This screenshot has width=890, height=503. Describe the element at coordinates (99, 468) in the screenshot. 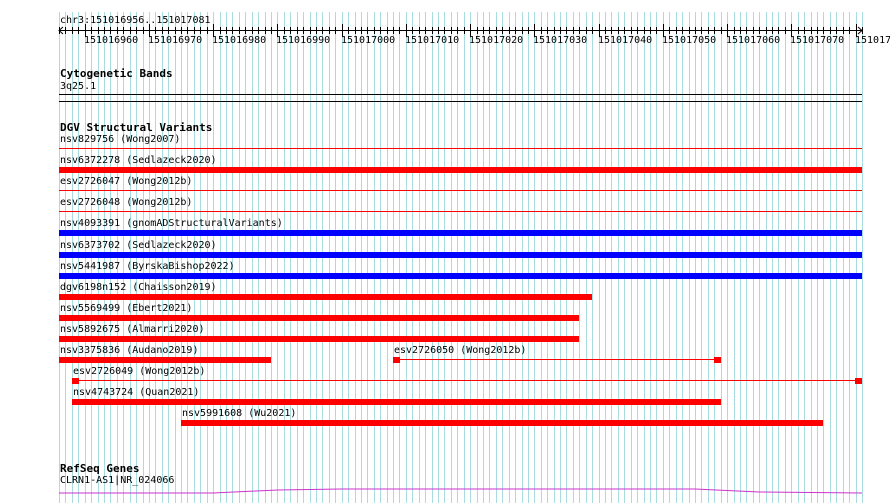

I see `refseq-track-title: RefSeq Genes` at that location.